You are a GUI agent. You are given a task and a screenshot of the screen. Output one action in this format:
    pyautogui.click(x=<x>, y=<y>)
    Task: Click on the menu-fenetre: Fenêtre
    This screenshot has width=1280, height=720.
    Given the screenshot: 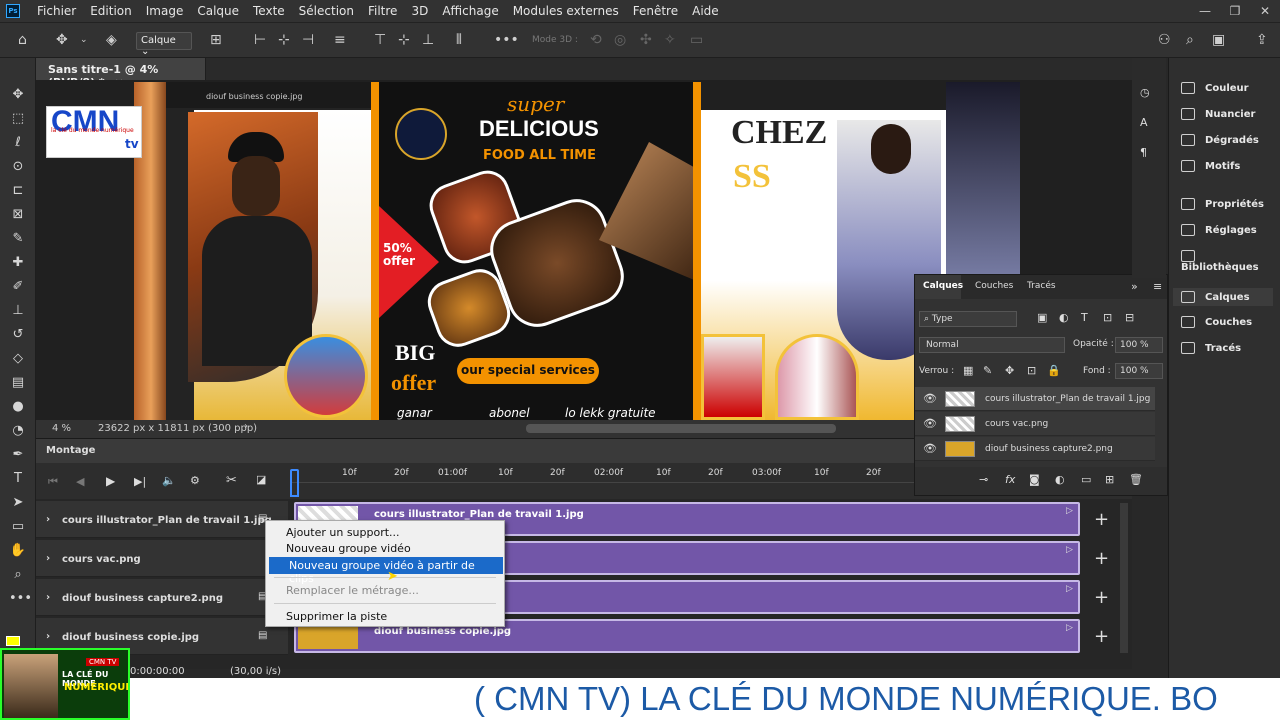 What is the action you would take?
    pyautogui.click(x=655, y=11)
    